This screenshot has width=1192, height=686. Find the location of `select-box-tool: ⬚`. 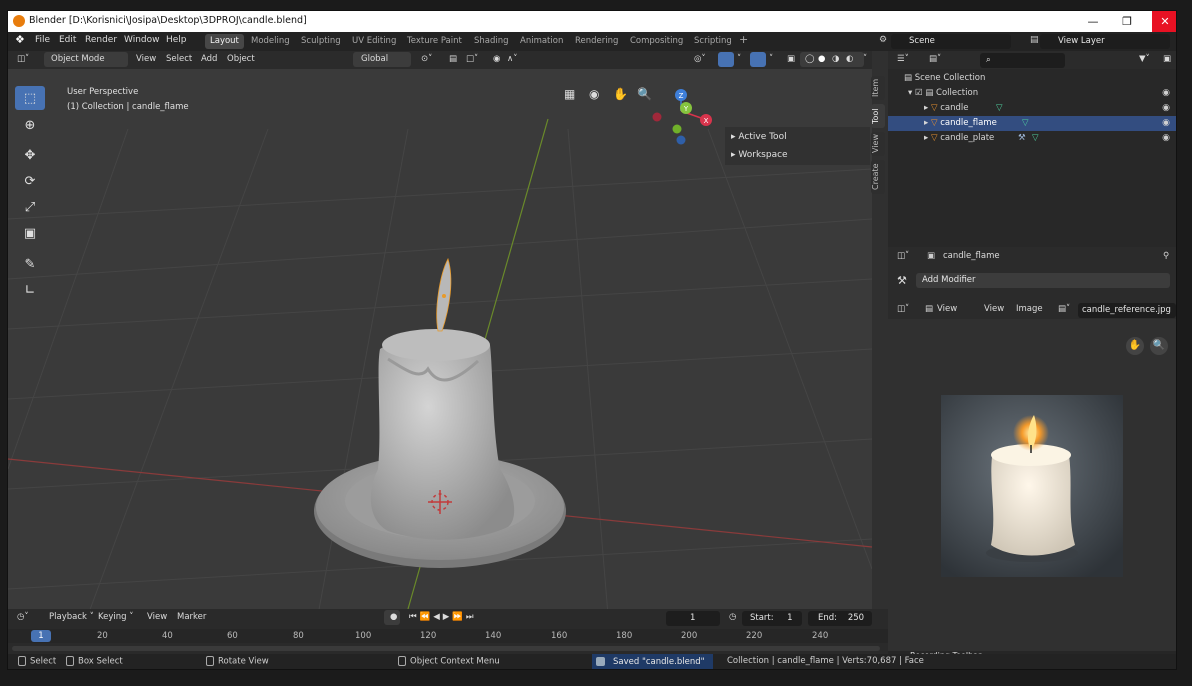

select-box-tool: ⬚ is located at coordinates (30, 98).